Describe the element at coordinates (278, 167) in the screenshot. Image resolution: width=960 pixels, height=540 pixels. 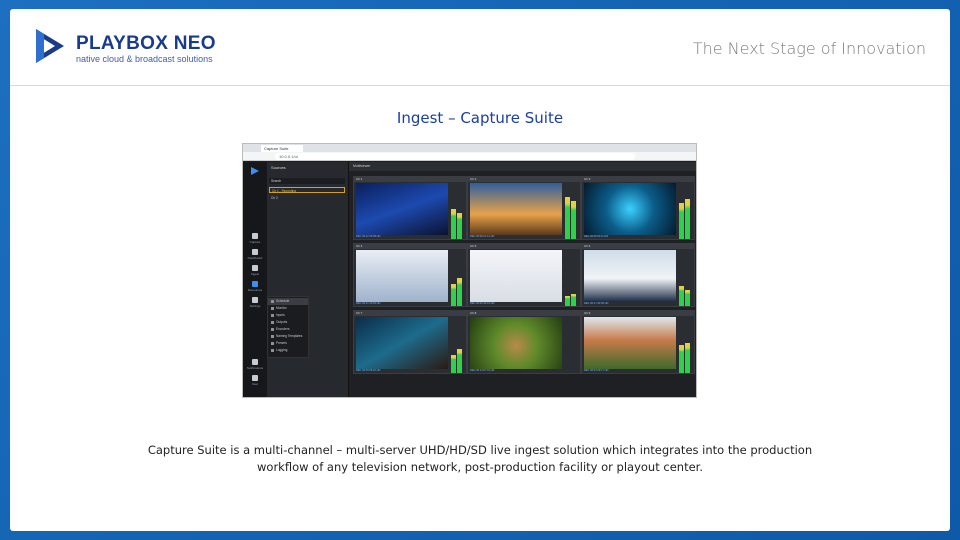
I see `sources-header: Sources` at that location.